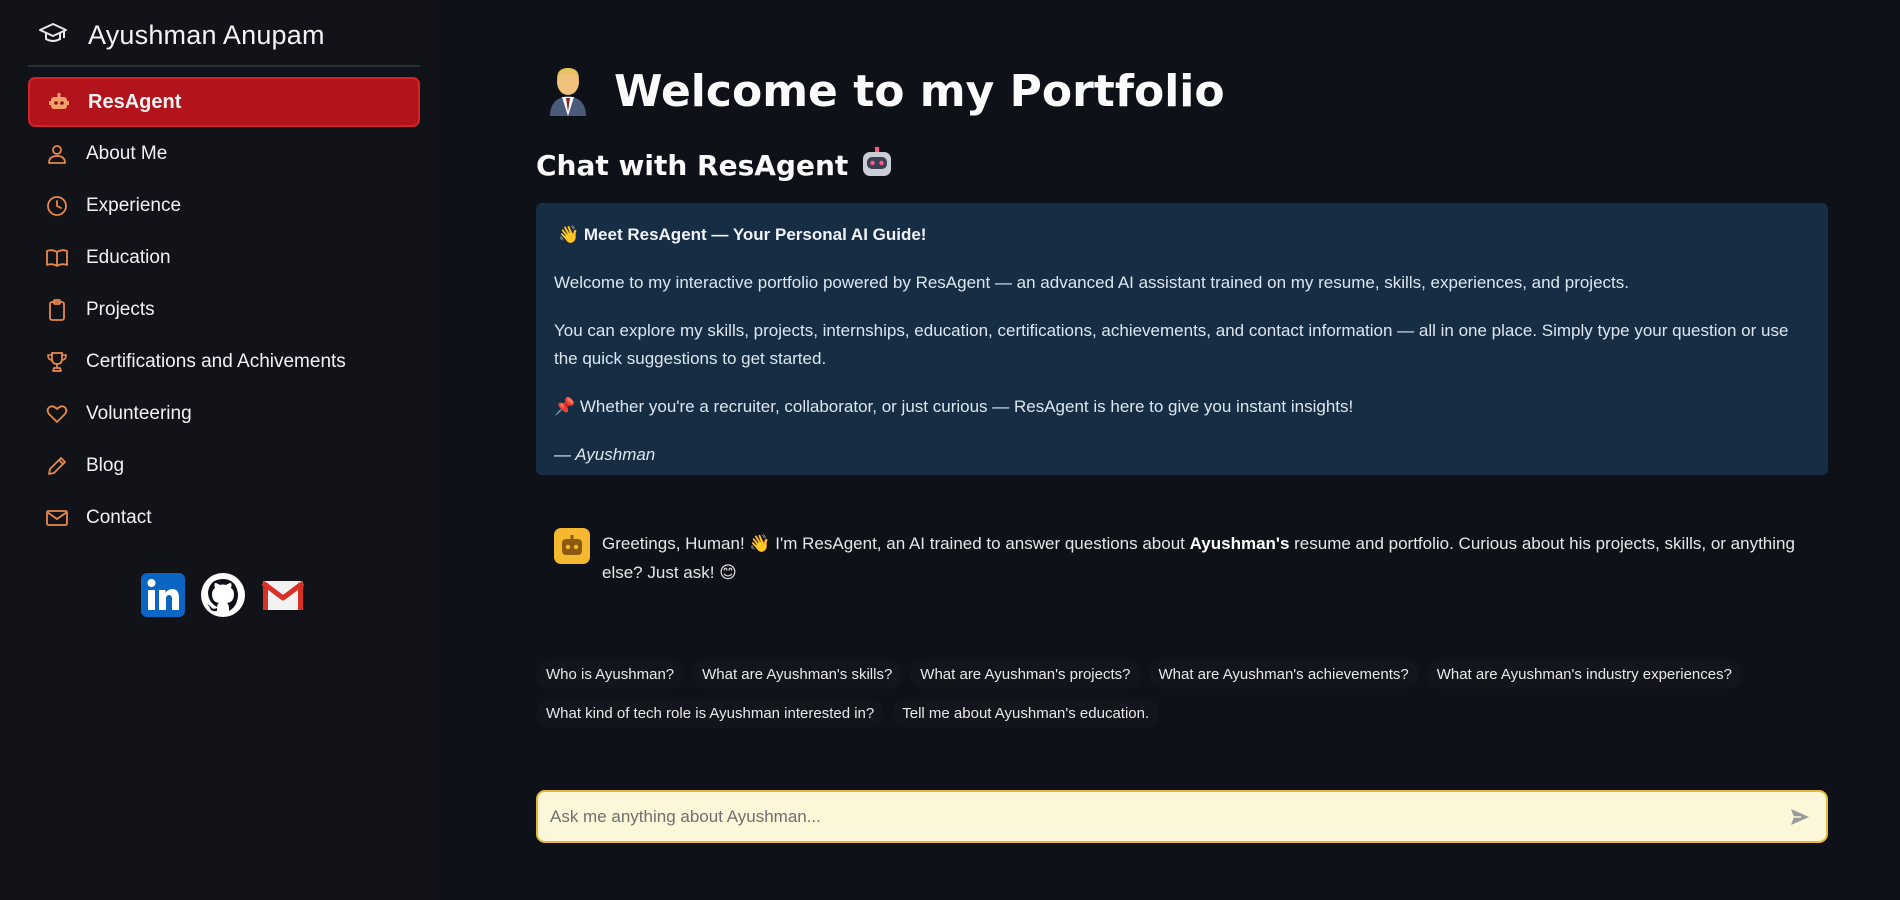 The height and width of the screenshot is (900, 1900). What do you see at coordinates (224, 66) in the screenshot?
I see `brand-divider` at bounding box center [224, 66].